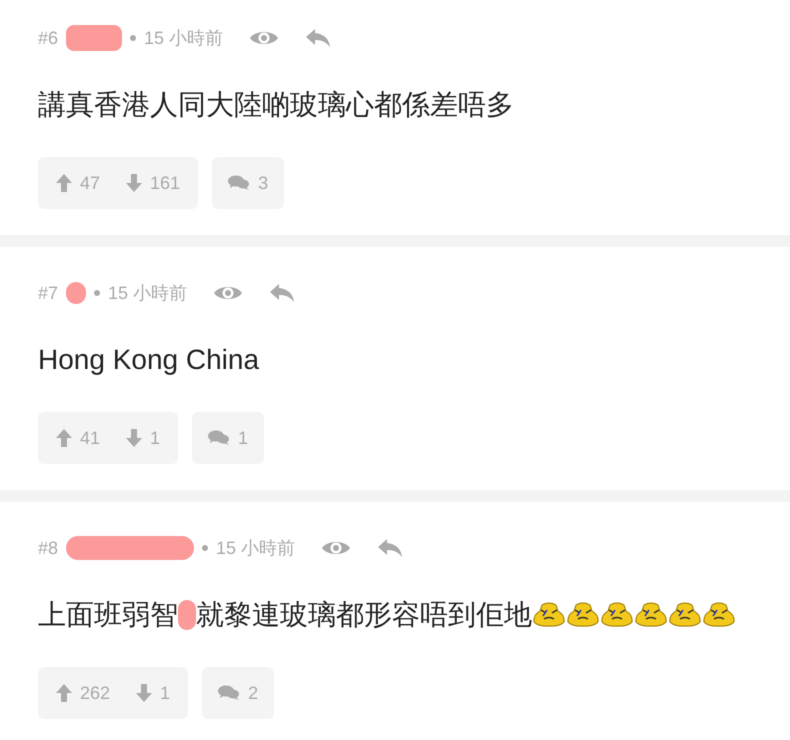 The image size is (790, 740). I want to click on post-text: 講真香港人同大陸啲玻璃心都係差唔多, so click(276, 105).